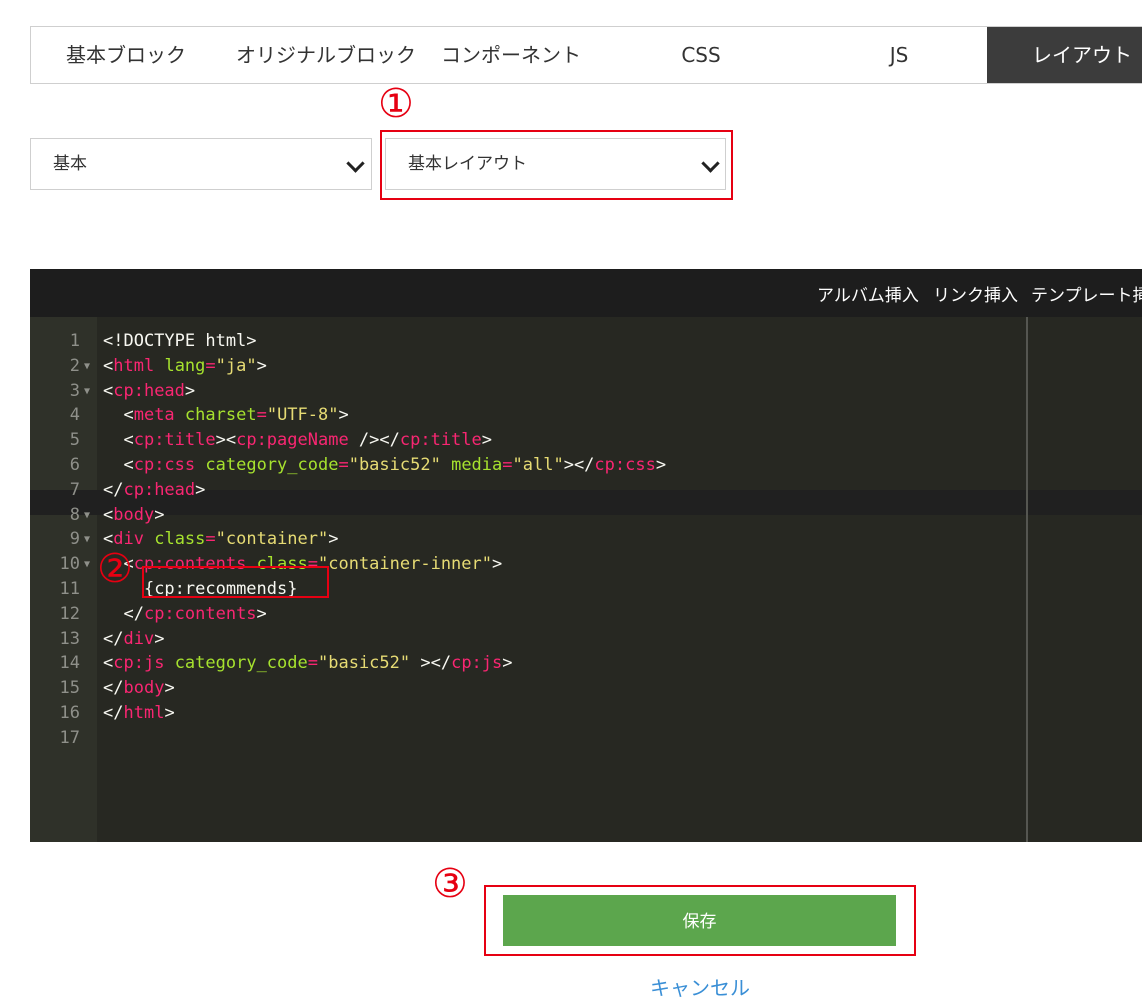  Describe the element at coordinates (1064, 55) in the screenshot. I see `tab-layout: レイアウト` at that location.